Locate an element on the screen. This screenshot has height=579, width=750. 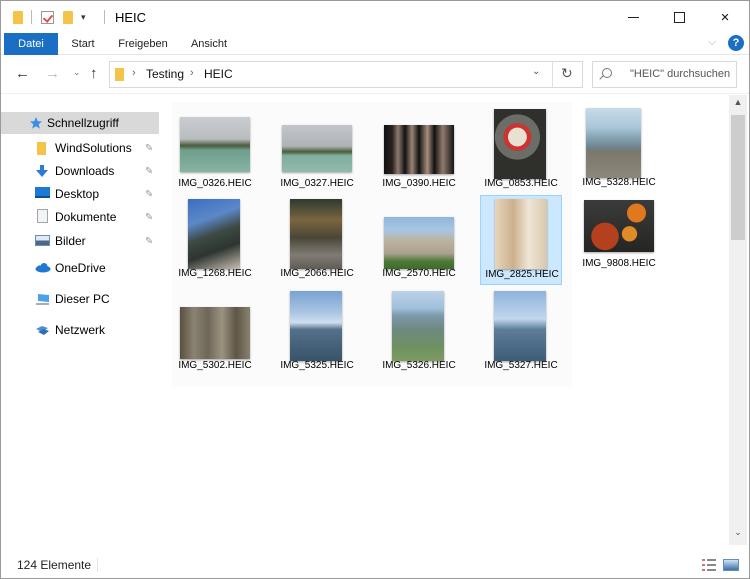
expand-ribbon-icon: ⌵ is located at coordinates (712, 42).